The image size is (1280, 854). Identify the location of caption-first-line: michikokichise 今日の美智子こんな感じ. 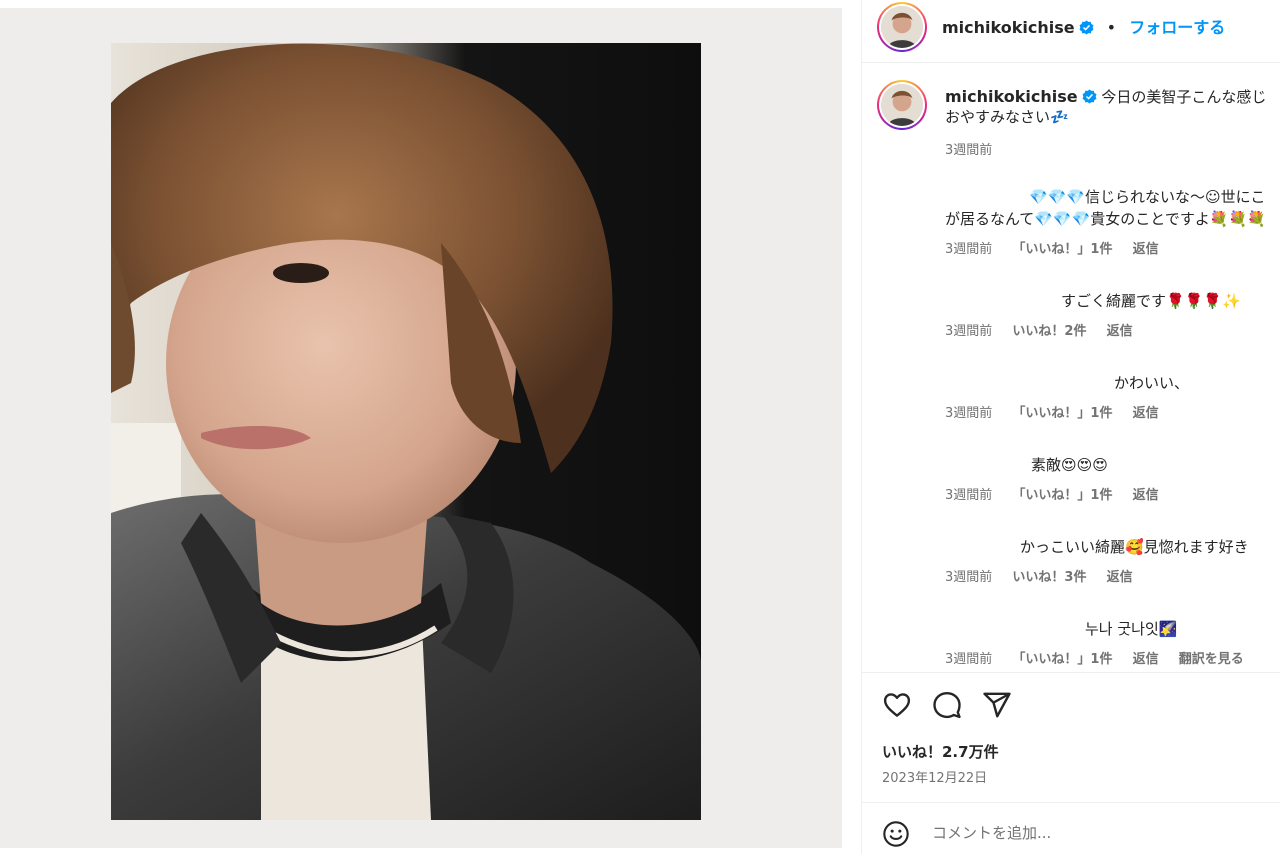
(1112, 97).